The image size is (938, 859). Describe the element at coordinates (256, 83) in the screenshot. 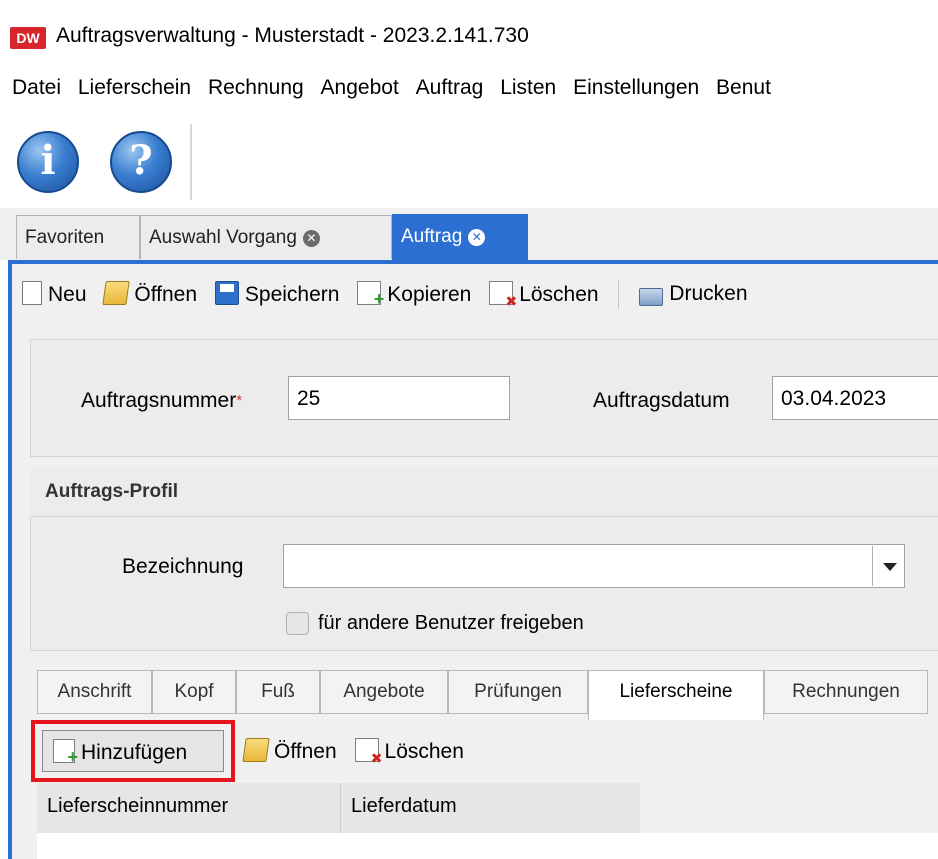

I see `menu-rechnung: Rechnung` at that location.